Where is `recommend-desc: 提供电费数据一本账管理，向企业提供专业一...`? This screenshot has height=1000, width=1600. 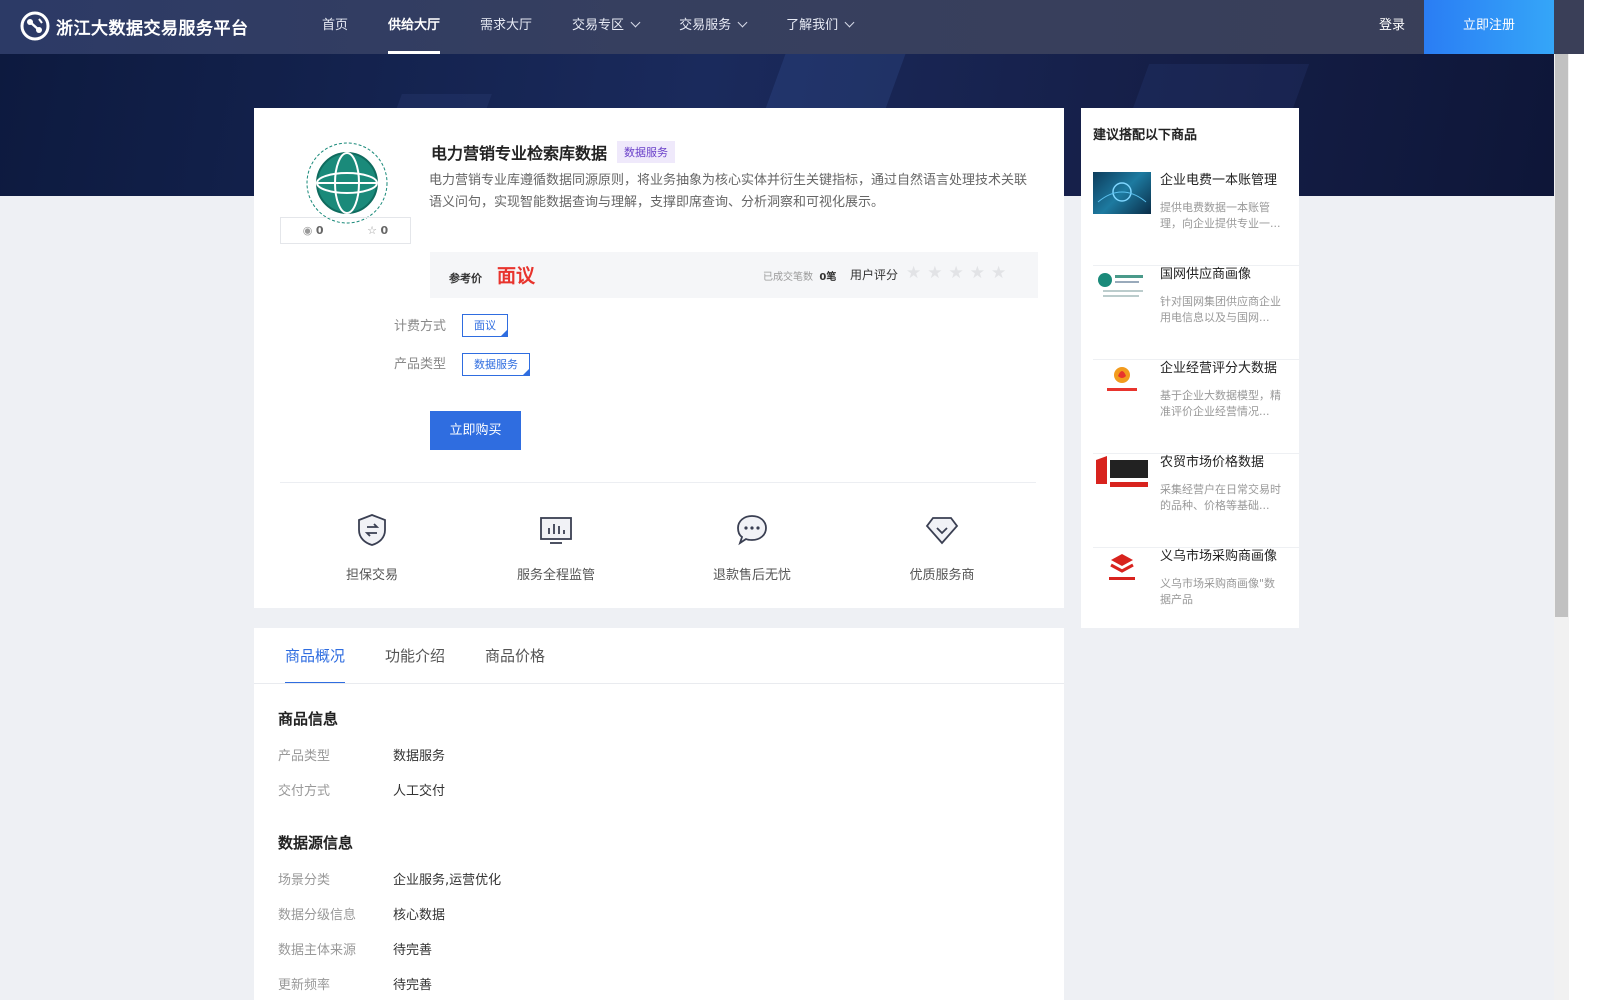
recommend-desc: 提供电费数据一本账管理，向企业提供专业一... is located at coordinates (1220, 215).